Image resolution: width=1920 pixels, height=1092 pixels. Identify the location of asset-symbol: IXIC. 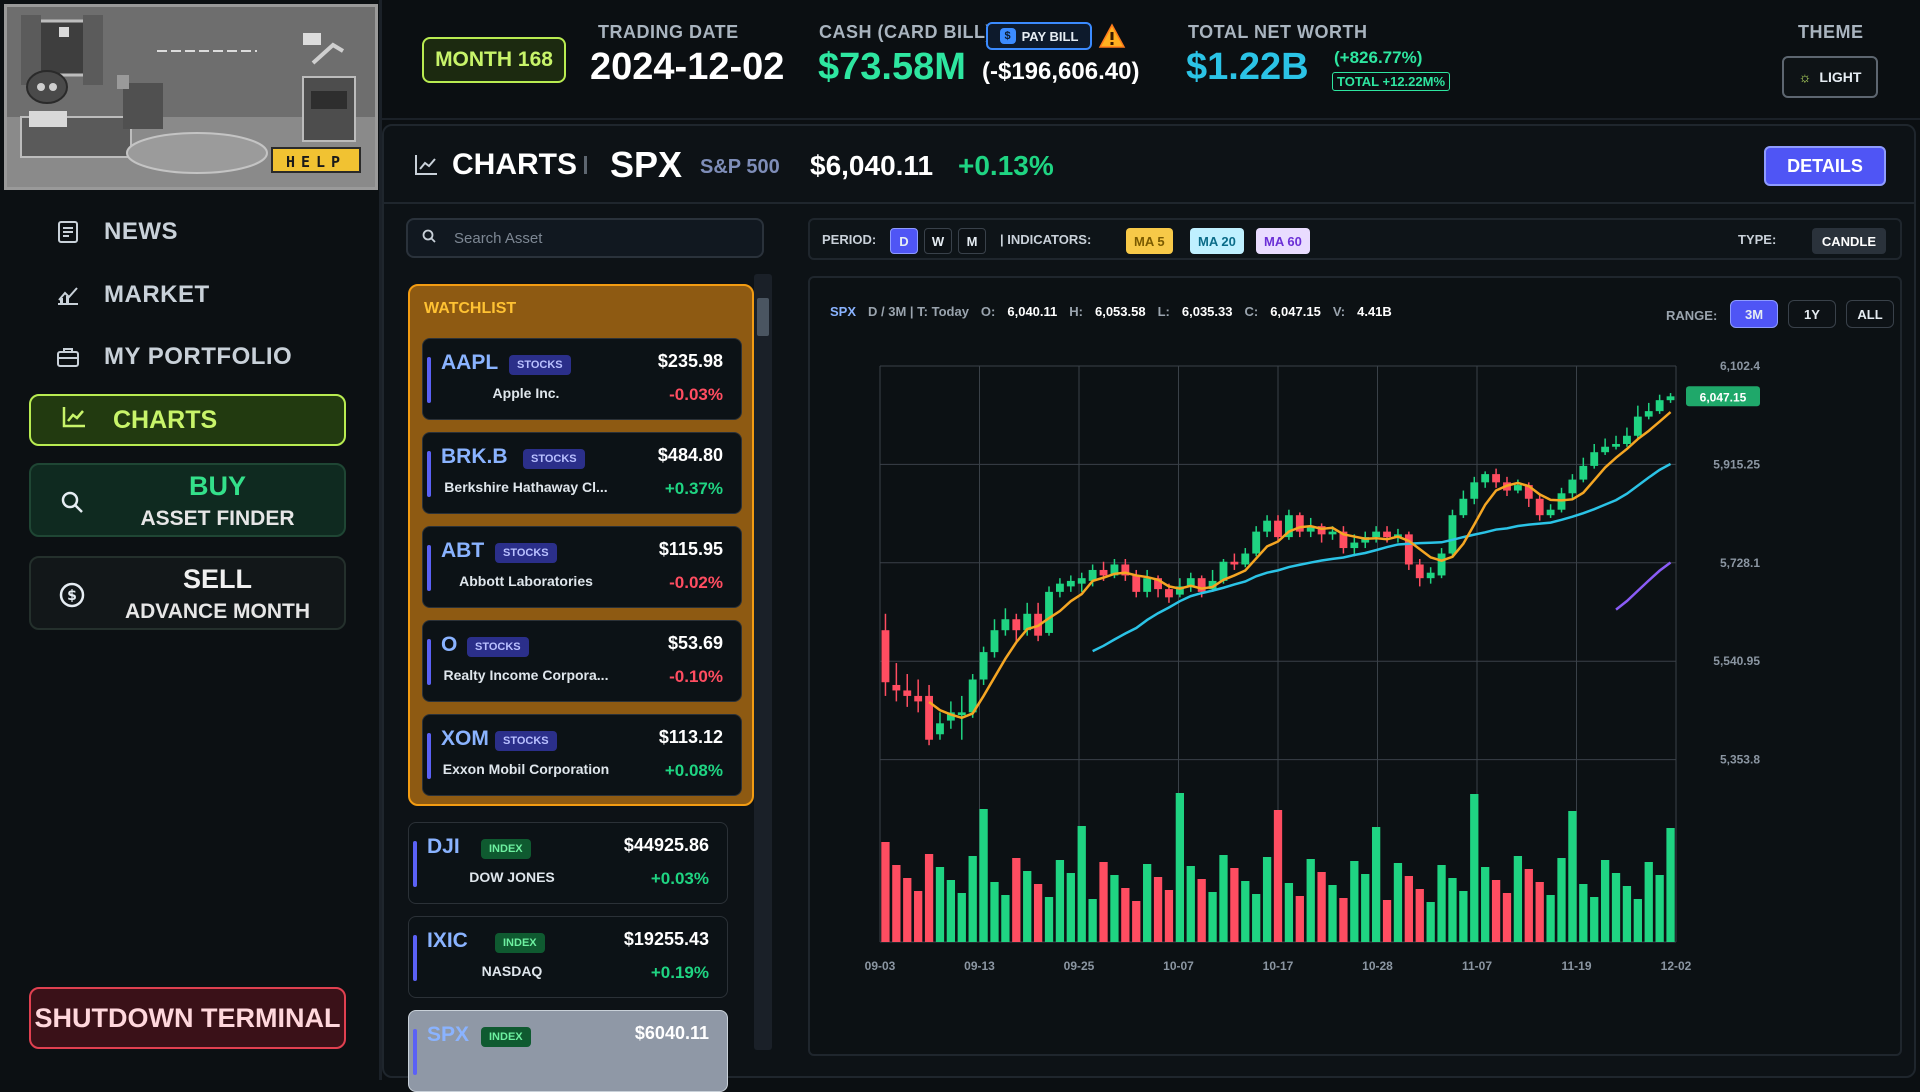
(447, 940).